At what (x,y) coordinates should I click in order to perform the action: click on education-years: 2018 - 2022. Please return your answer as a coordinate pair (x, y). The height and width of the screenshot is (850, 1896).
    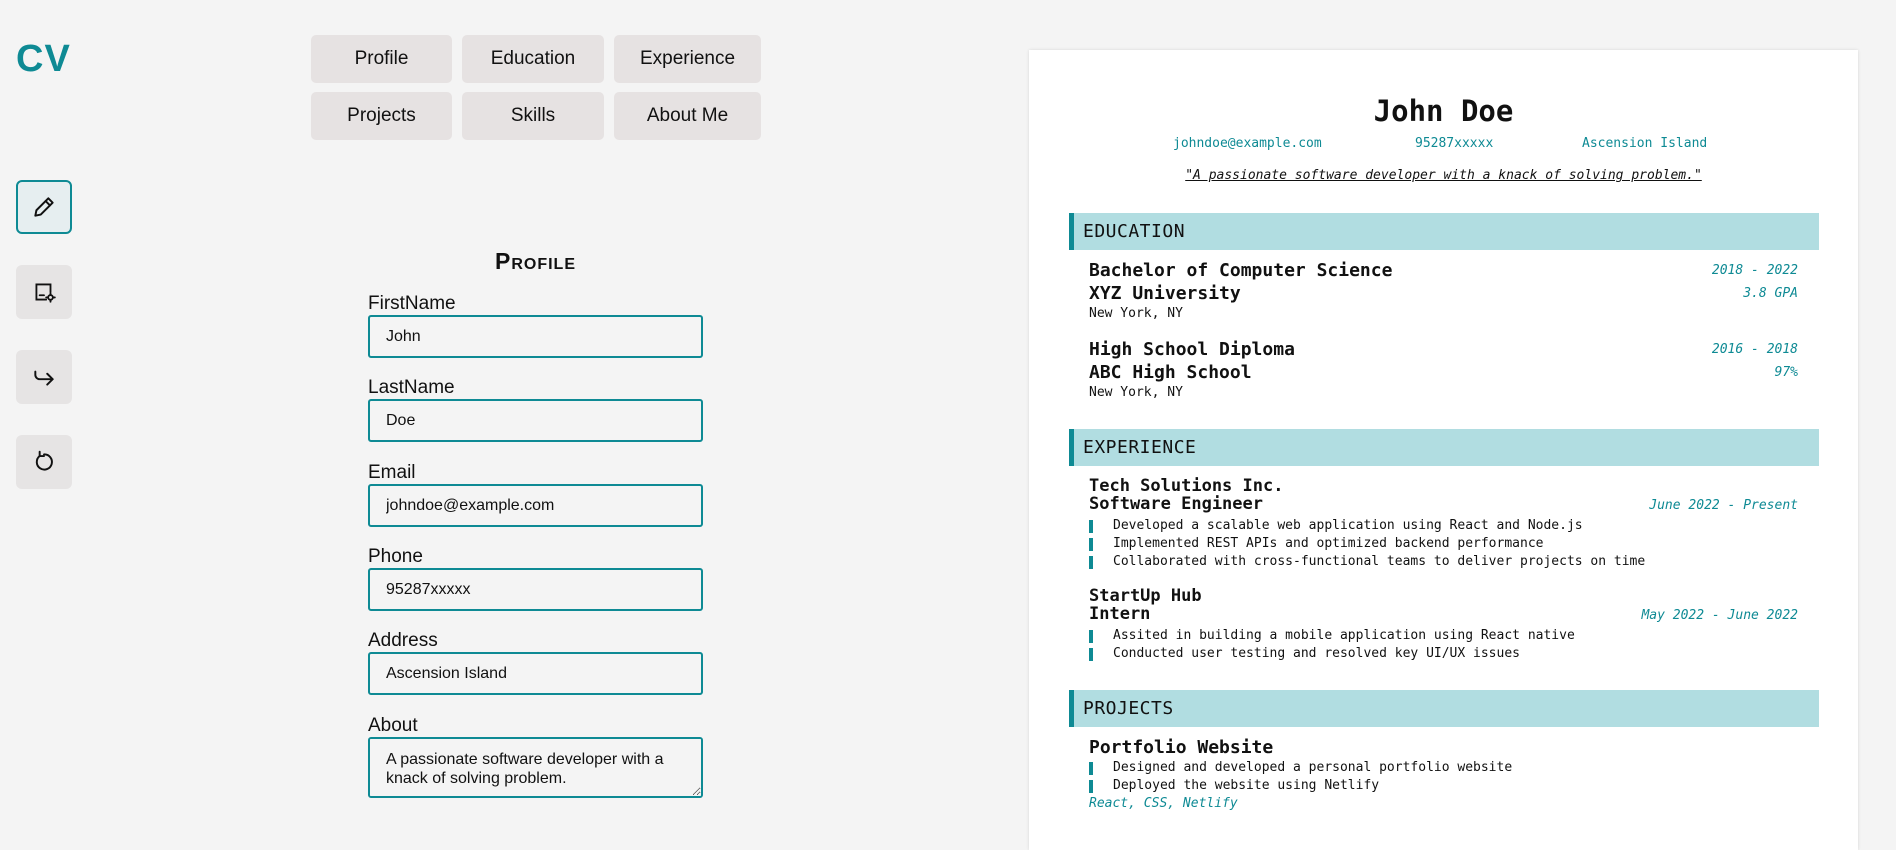
    Looking at the image, I should click on (1754, 270).